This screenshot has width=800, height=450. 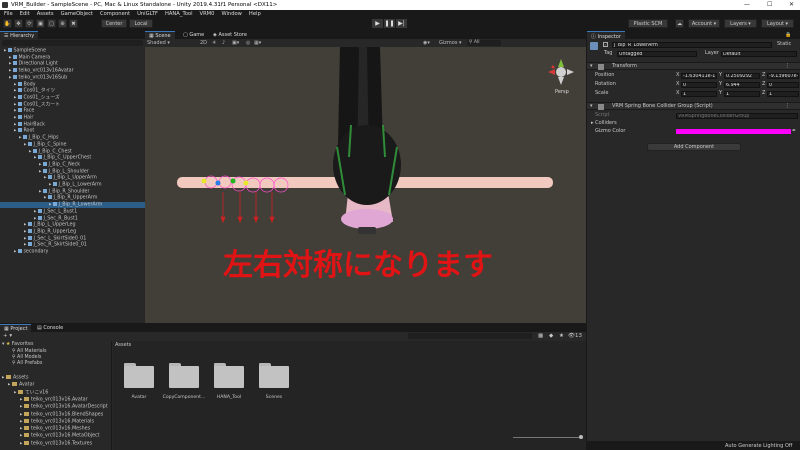 What do you see at coordinates (72, 97) in the screenshot?
I see `hierarchy-item: ▸ Cos01_シューズ` at bounding box center [72, 97].